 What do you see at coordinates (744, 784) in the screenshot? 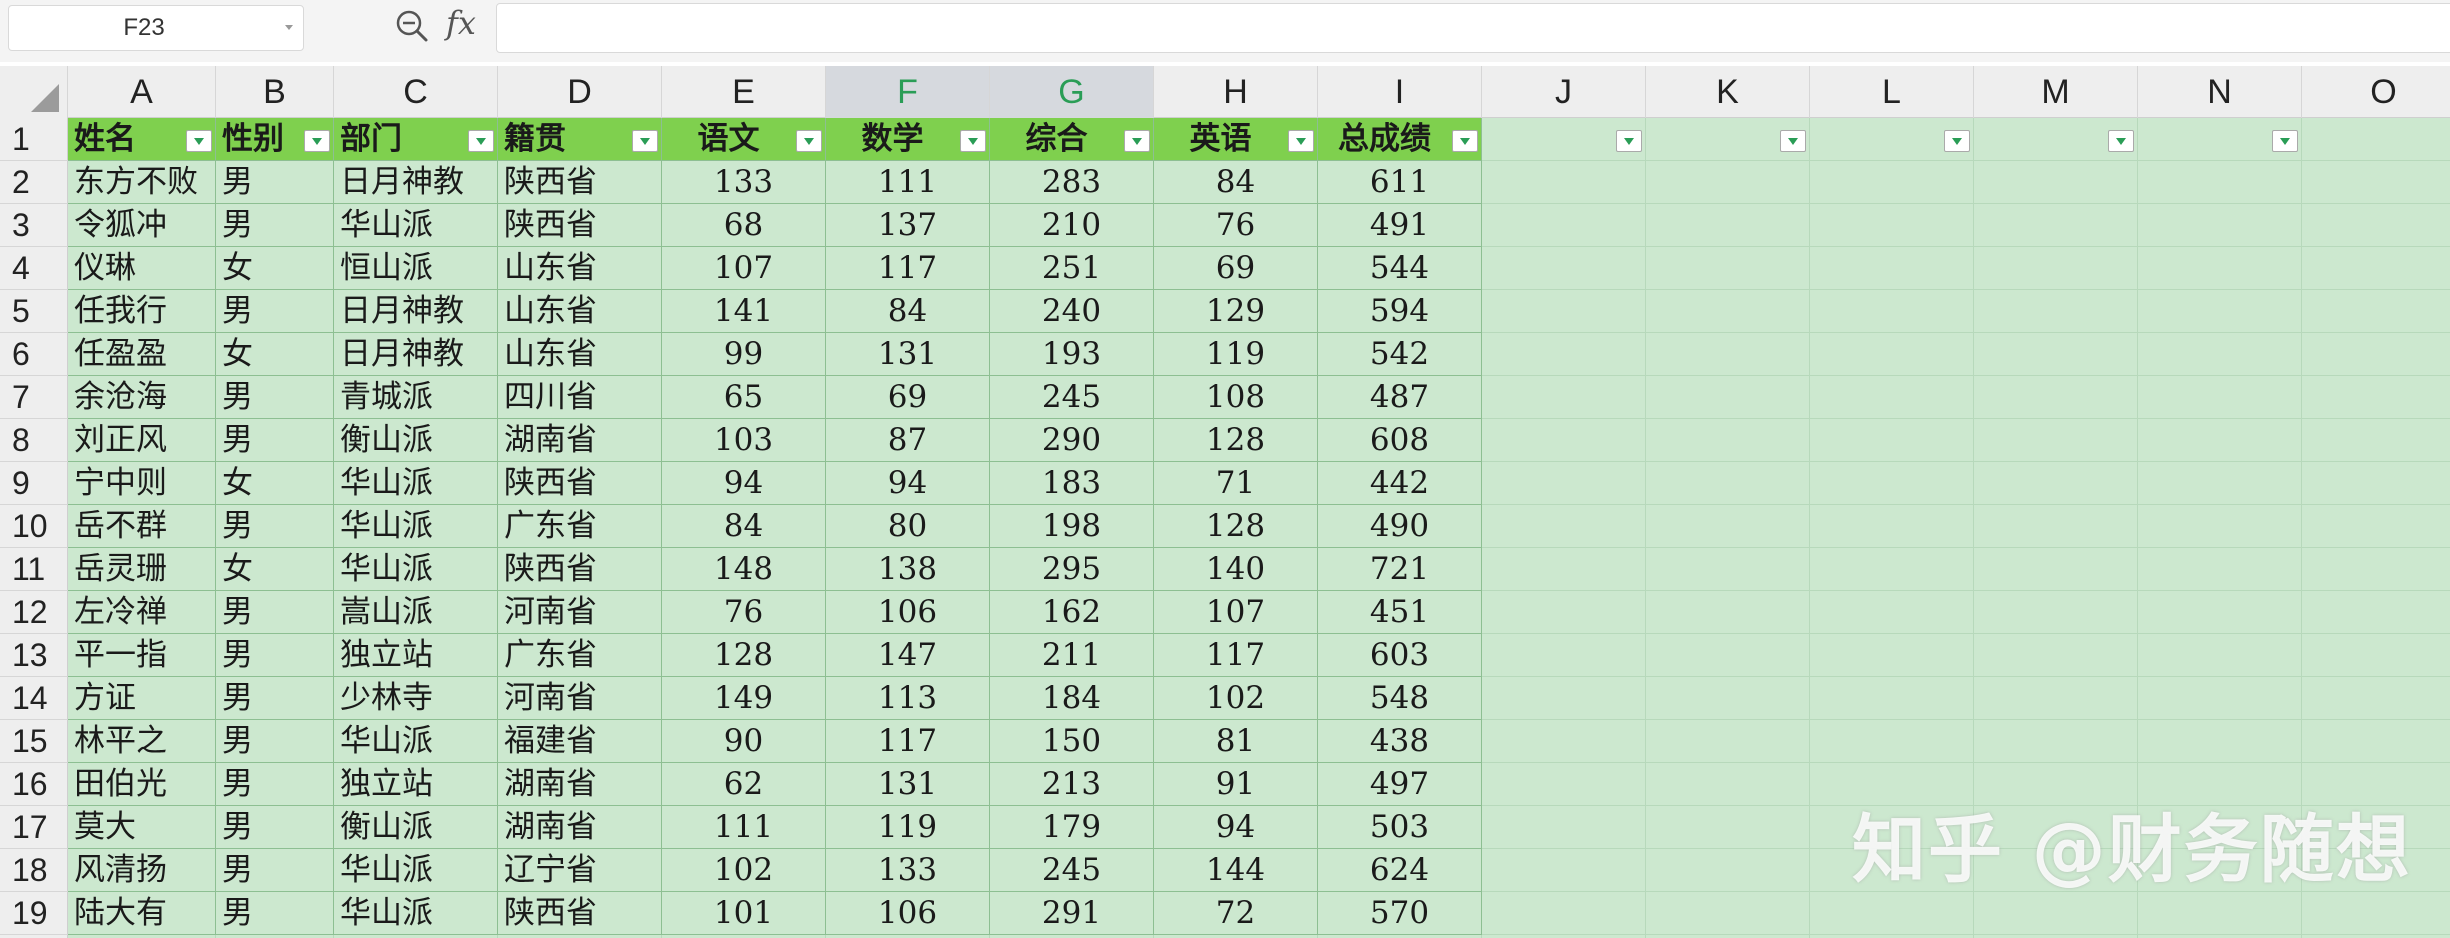
I see `data-cell: 62` at bounding box center [744, 784].